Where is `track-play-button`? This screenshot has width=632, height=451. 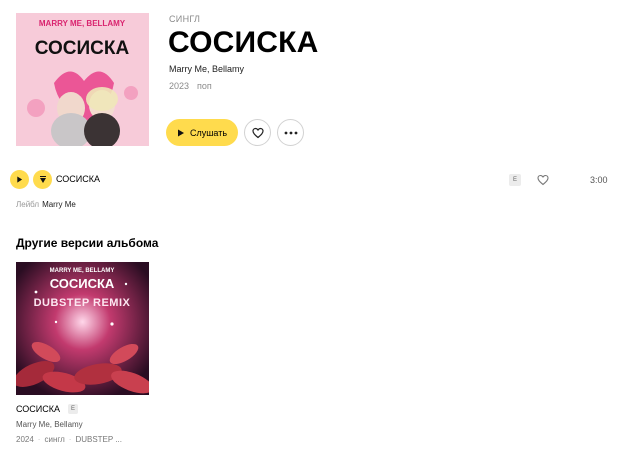
track-play-button is located at coordinates (19, 179).